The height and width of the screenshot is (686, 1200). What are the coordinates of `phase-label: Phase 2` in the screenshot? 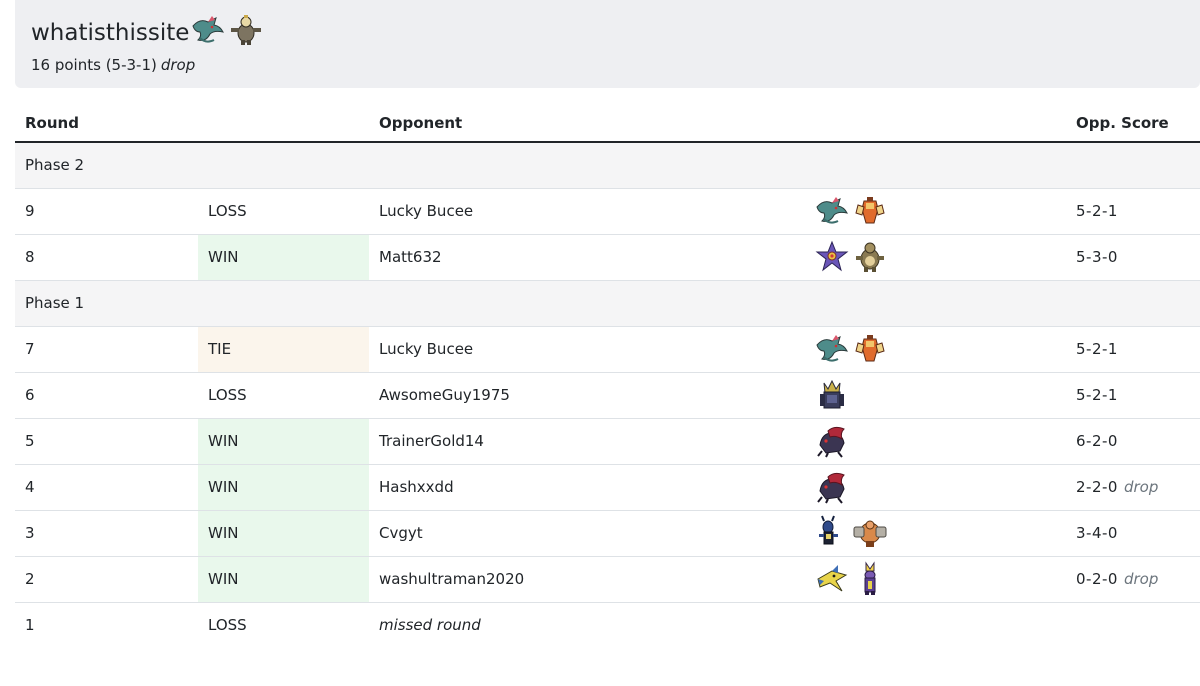 It's located at (607, 165).